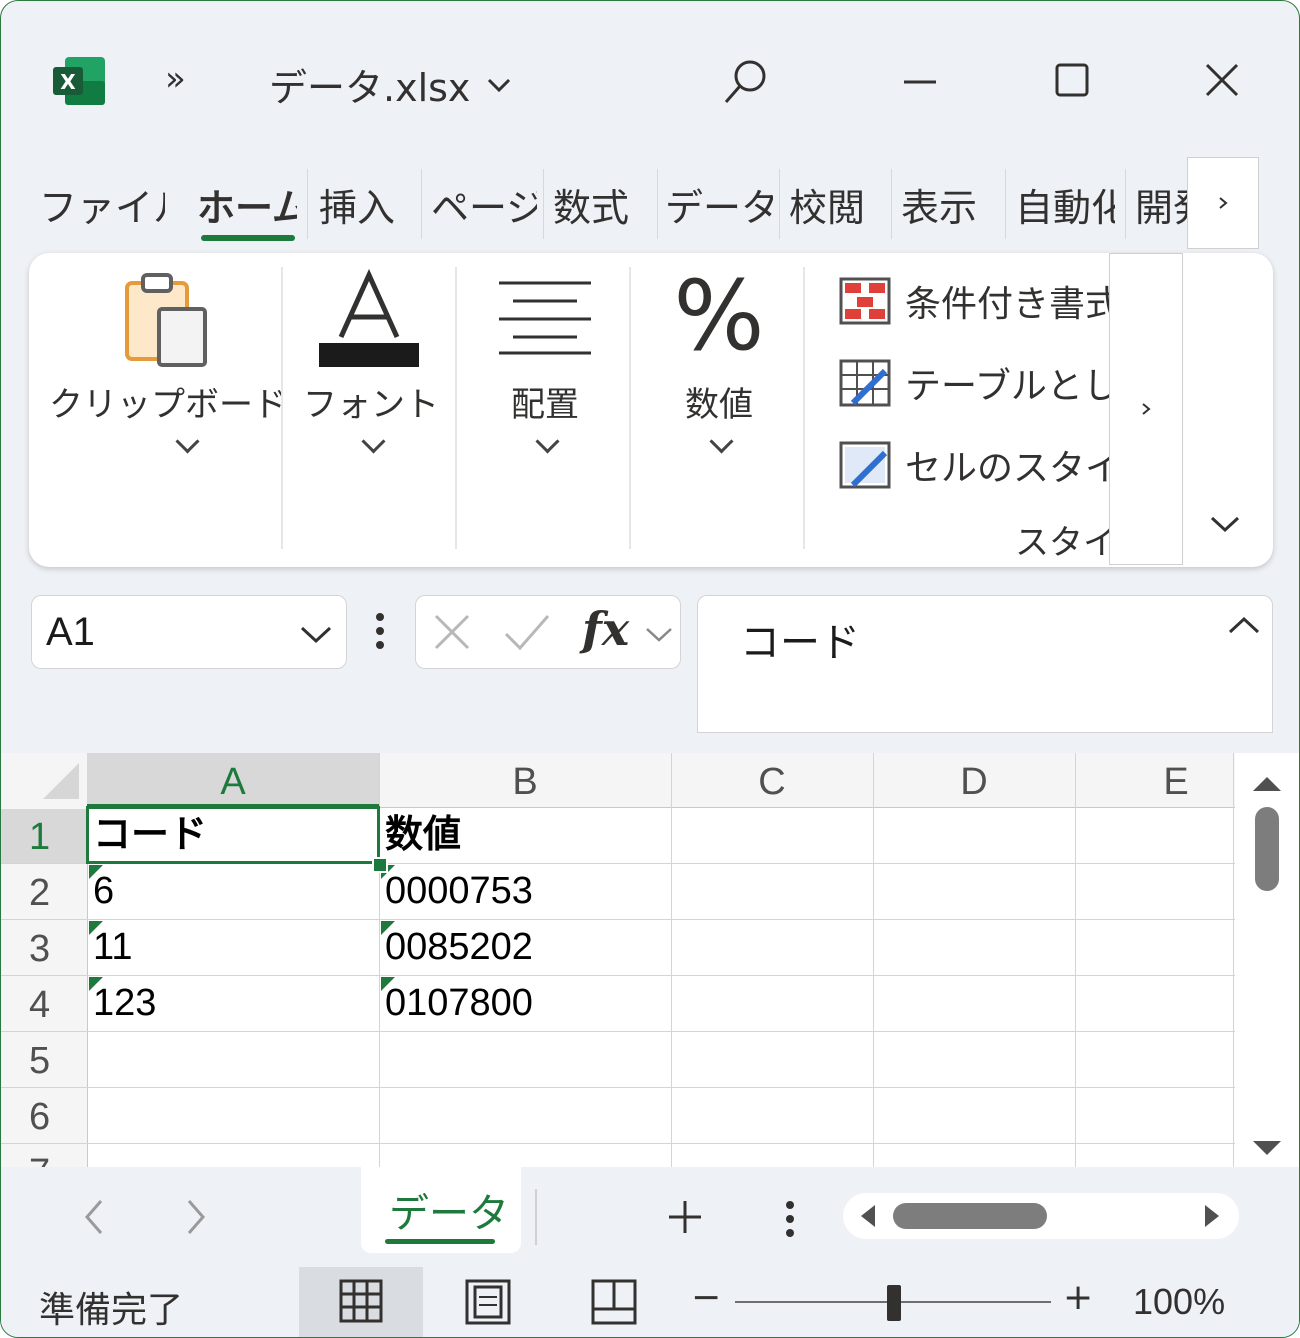  I want to click on tab-file: ファイル, so click(102, 205).